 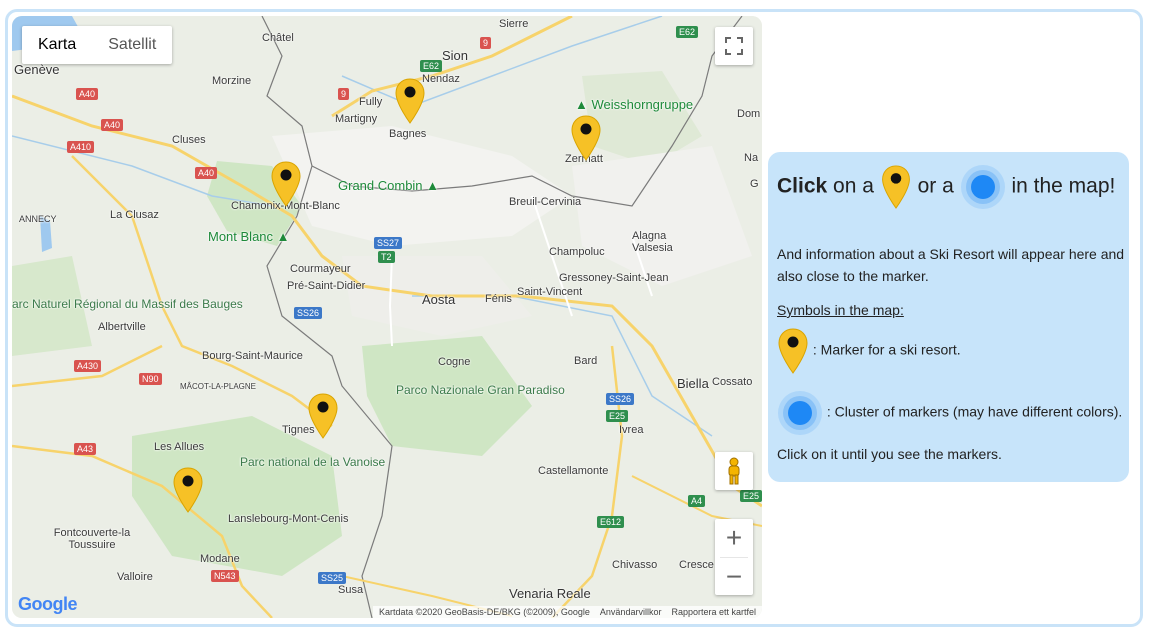 What do you see at coordinates (480, 390) in the screenshot?
I see `map-label: Parco Nazionale Gran Paradiso` at bounding box center [480, 390].